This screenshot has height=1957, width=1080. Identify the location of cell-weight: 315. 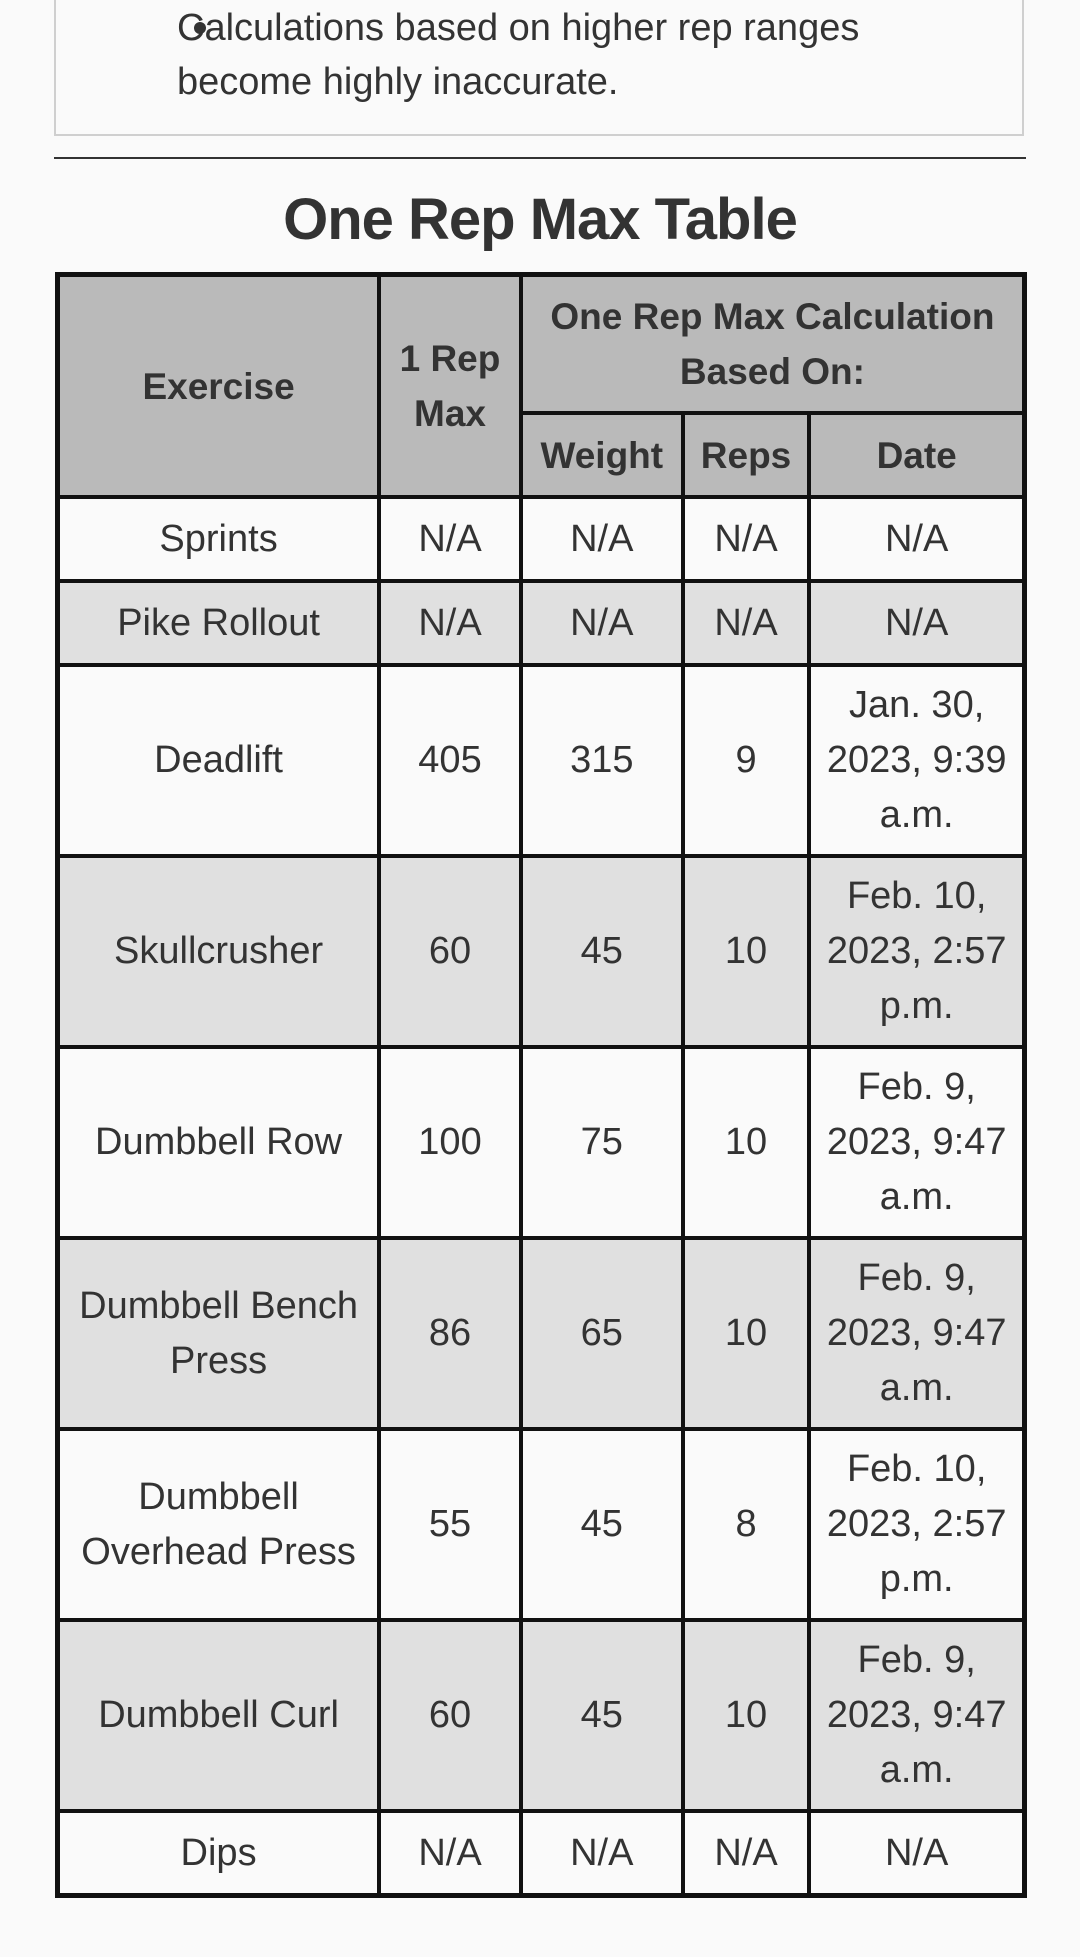
(601, 760).